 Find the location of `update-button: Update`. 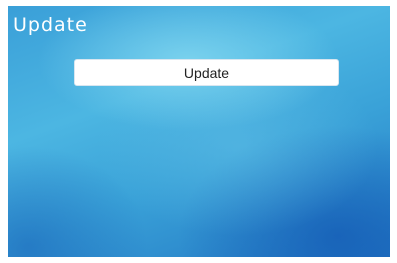

update-button: Update is located at coordinates (206, 72).